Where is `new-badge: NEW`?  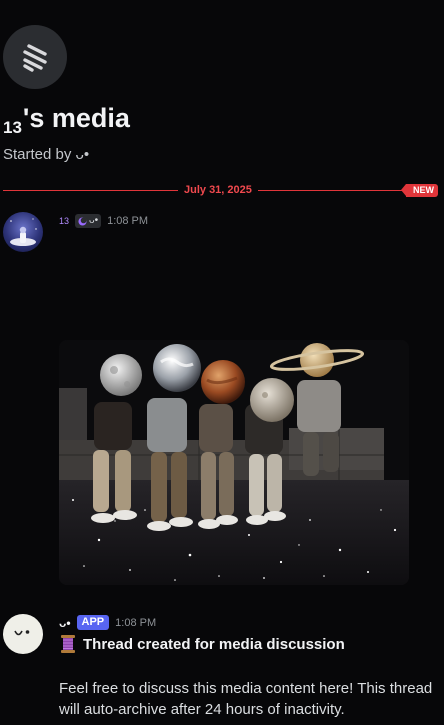
new-badge: NEW is located at coordinates (419, 190).